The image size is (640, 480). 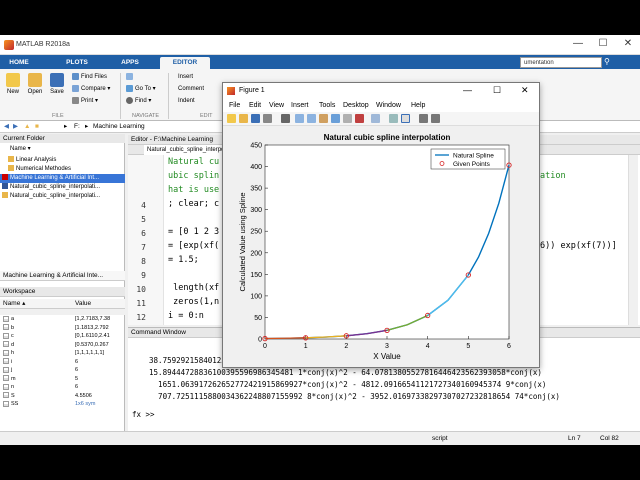 I want to click on search-icon: ⚲, so click(x=609, y=62).